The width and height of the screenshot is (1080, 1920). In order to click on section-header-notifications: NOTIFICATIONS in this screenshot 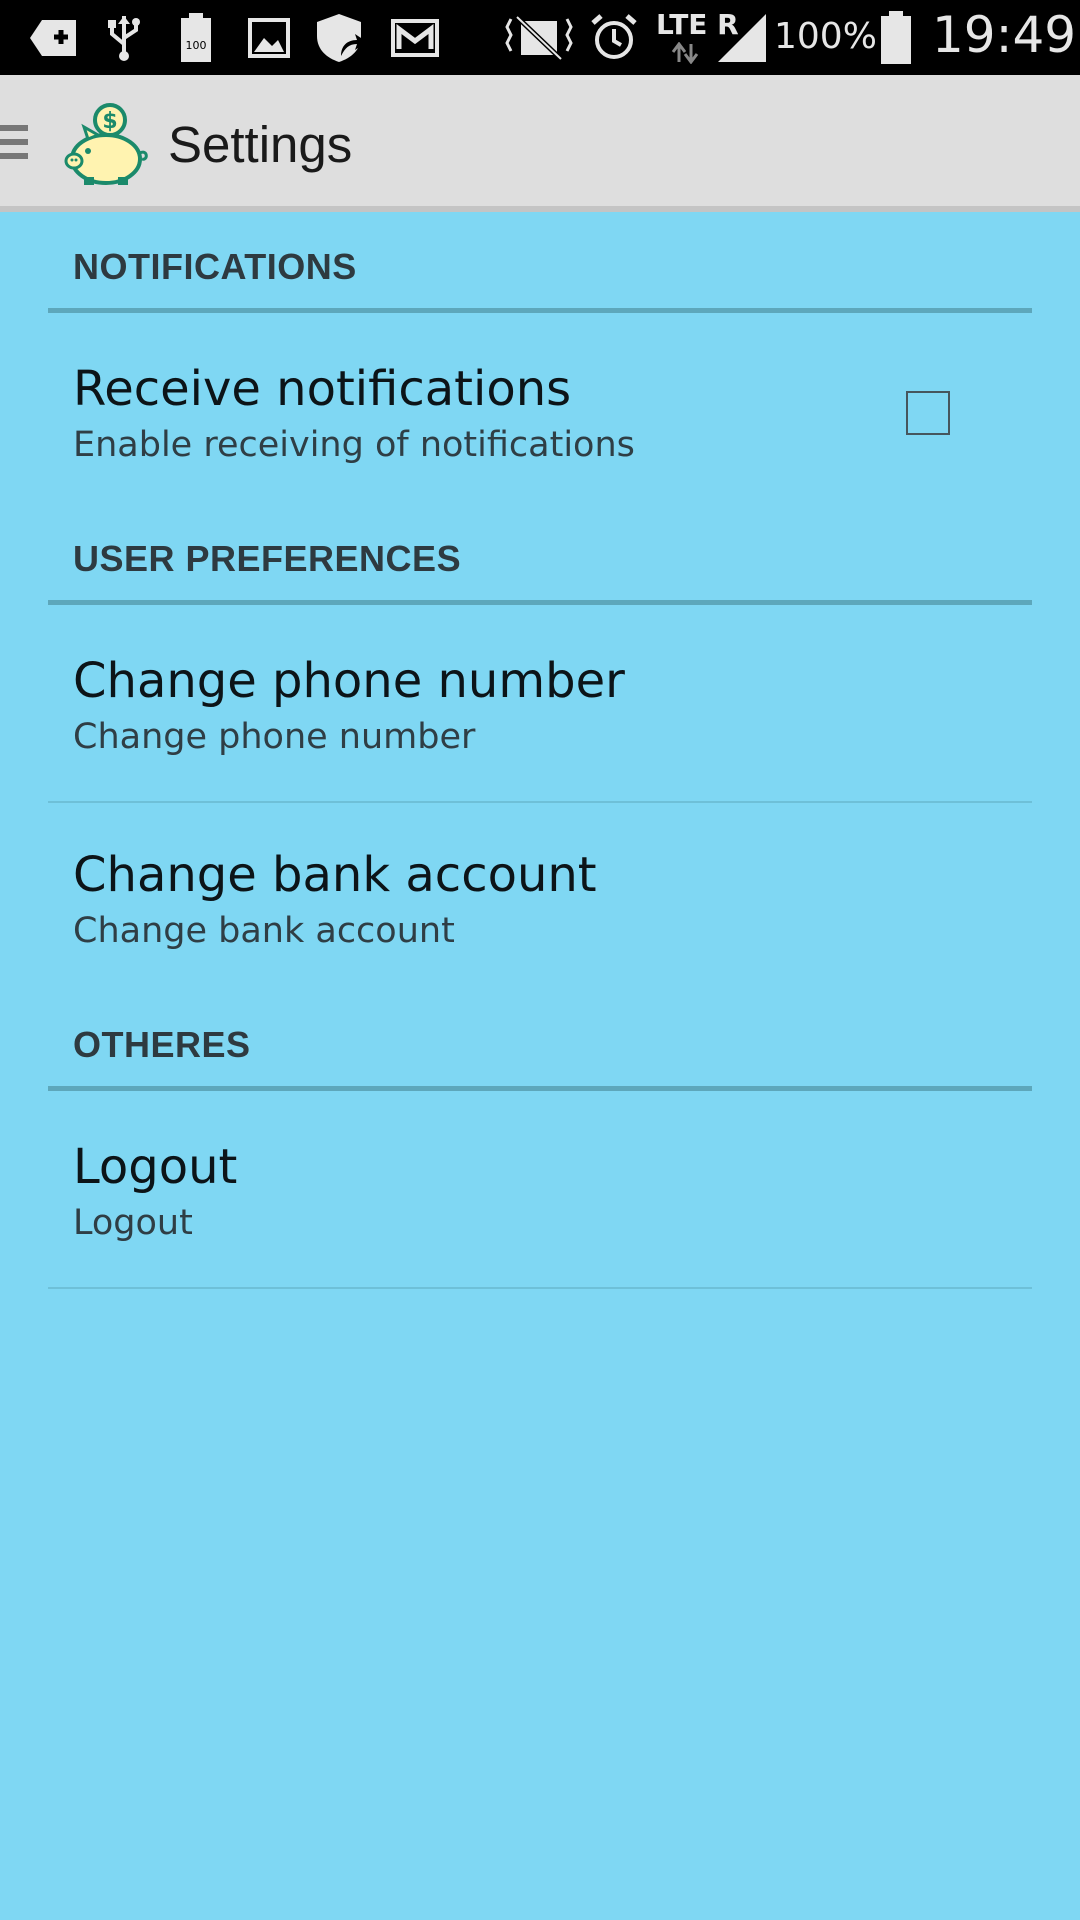, I will do `click(215, 266)`.